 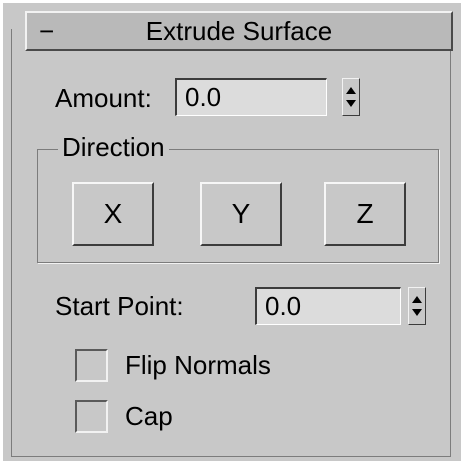 What do you see at coordinates (417, 306) in the screenshot?
I see `start-point-spinner` at bounding box center [417, 306].